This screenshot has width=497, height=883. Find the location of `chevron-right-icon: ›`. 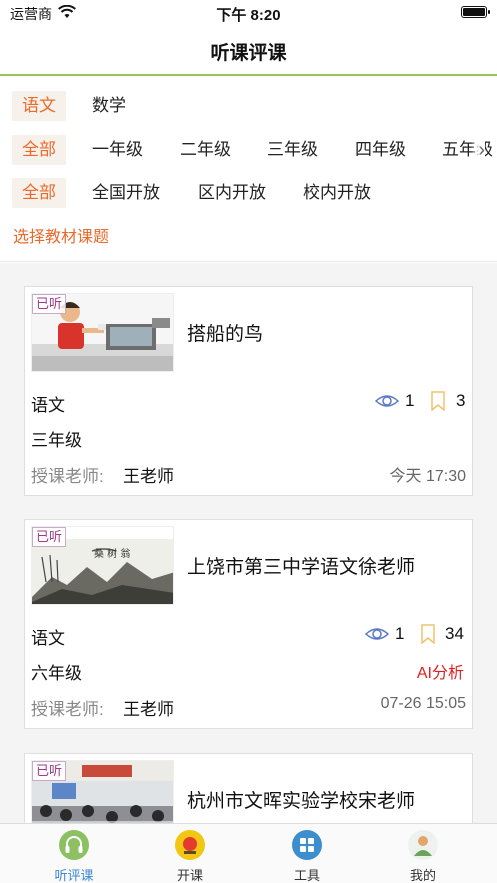

chevron-right-icon: › is located at coordinates (481, 150).